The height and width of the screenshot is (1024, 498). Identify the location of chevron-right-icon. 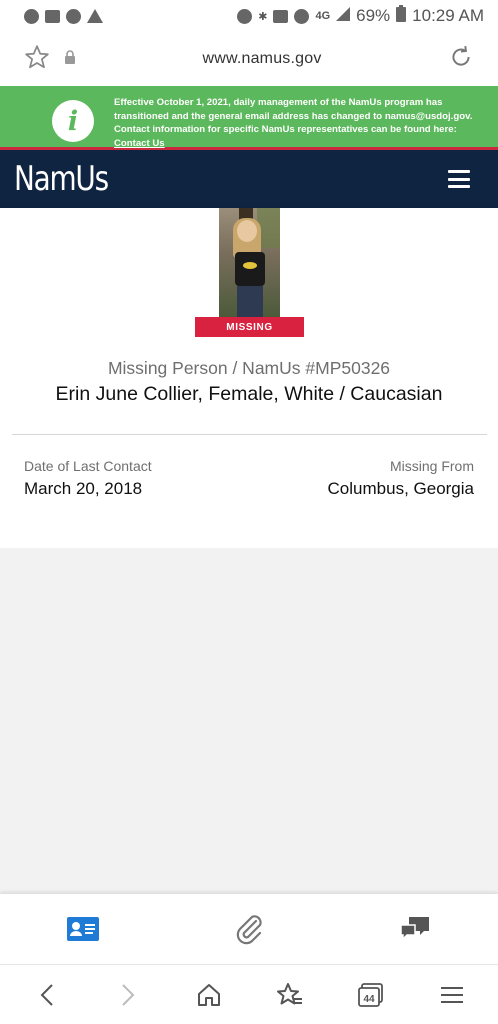
(127, 994).